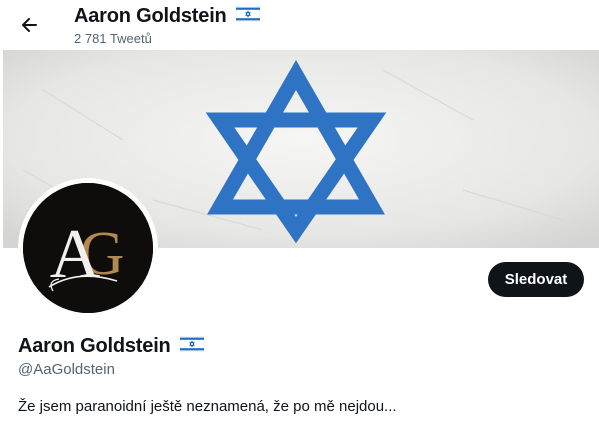  Describe the element at coordinates (150, 16) in the screenshot. I see `header-name-text: Aaron Goldstein` at that location.